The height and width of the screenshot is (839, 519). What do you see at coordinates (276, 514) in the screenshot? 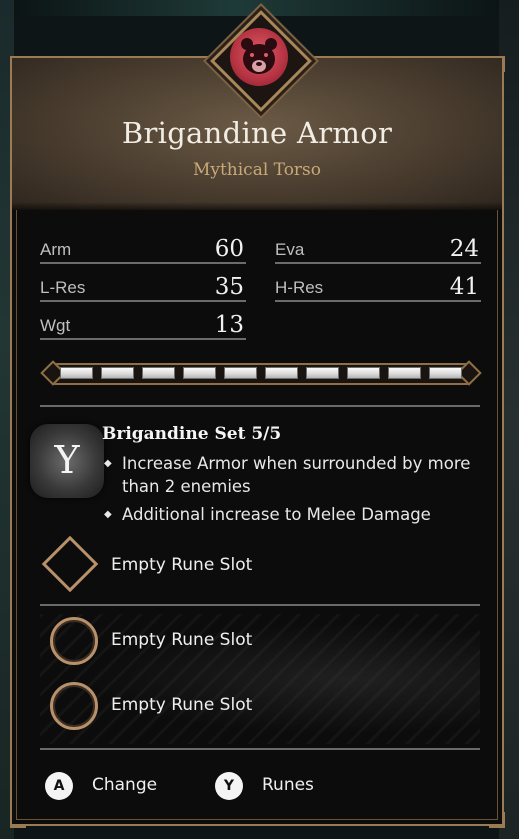
I see `set-bonus-text: Additional increase to Melee Damage` at bounding box center [276, 514].